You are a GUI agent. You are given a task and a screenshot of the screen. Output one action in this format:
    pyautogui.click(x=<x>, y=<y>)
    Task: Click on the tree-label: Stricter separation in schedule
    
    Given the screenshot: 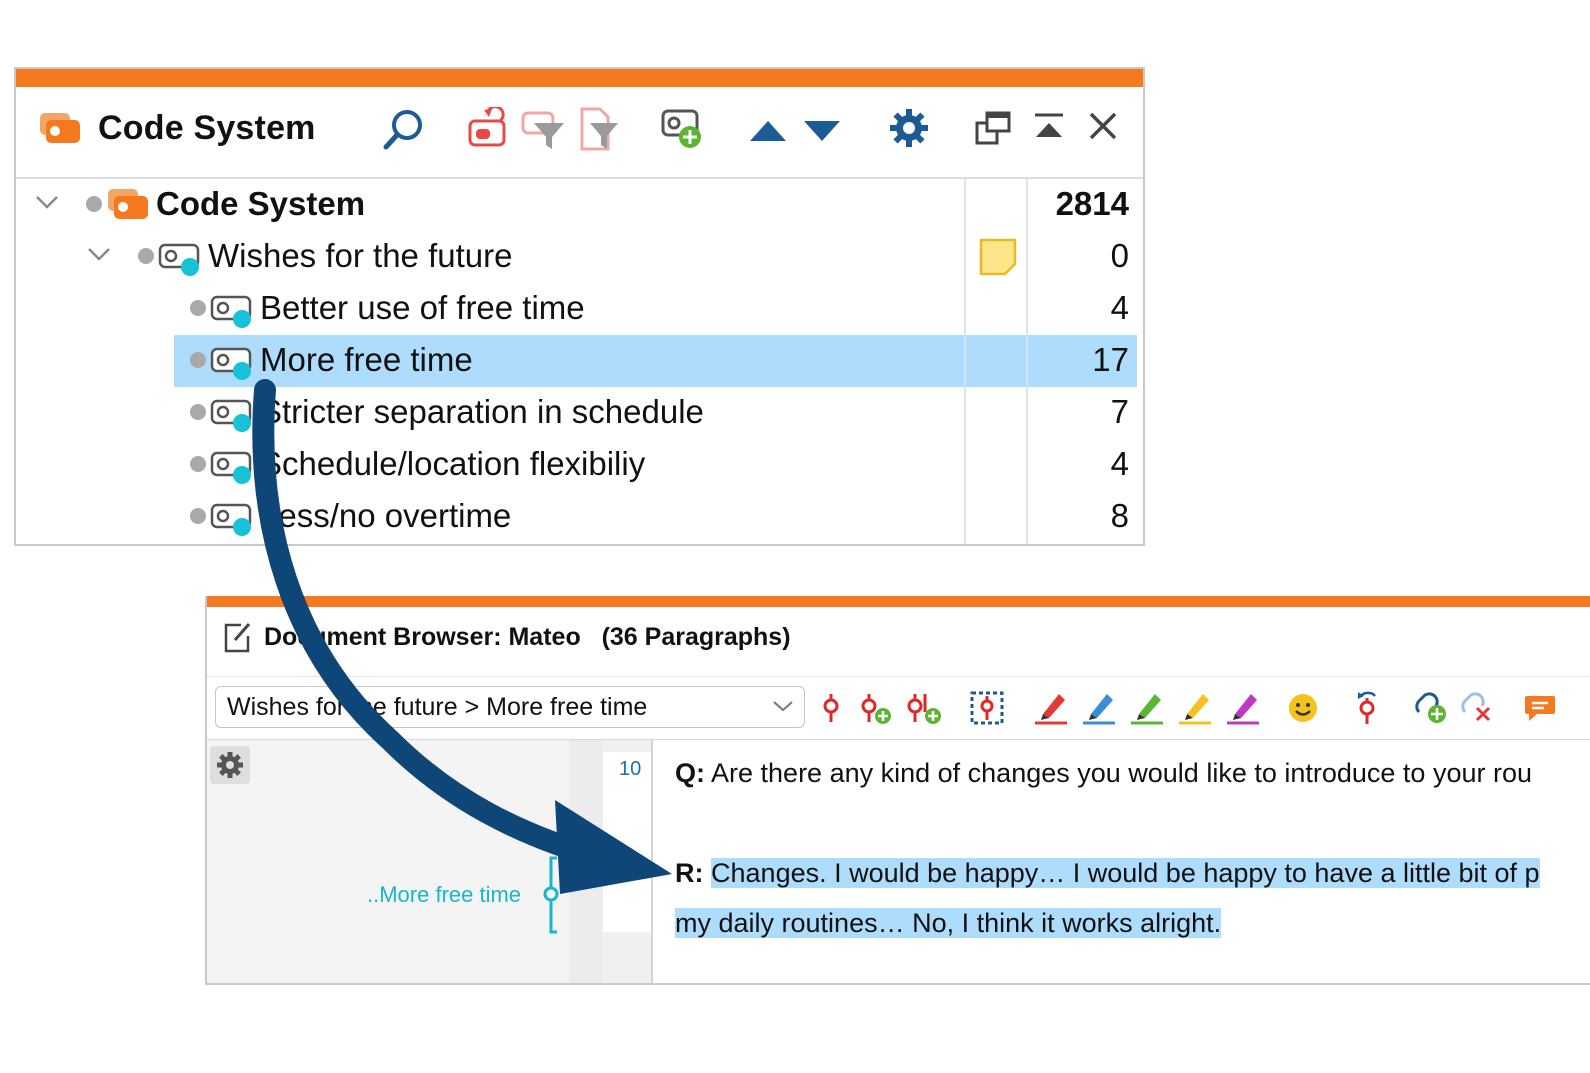 What is the action you would take?
    pyautogui.click(x=482, y=411)
    